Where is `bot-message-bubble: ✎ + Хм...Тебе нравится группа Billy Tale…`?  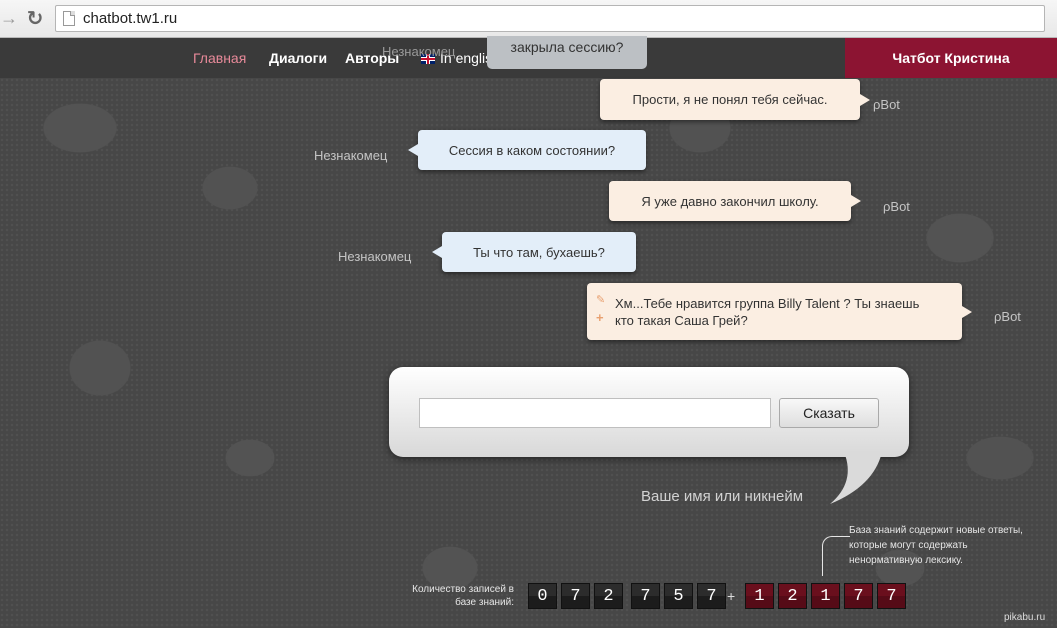 bot-message-bubble: ✎ + Хм...Тебе нравится группа Billy Tale… is located at coordinates (779, 311).